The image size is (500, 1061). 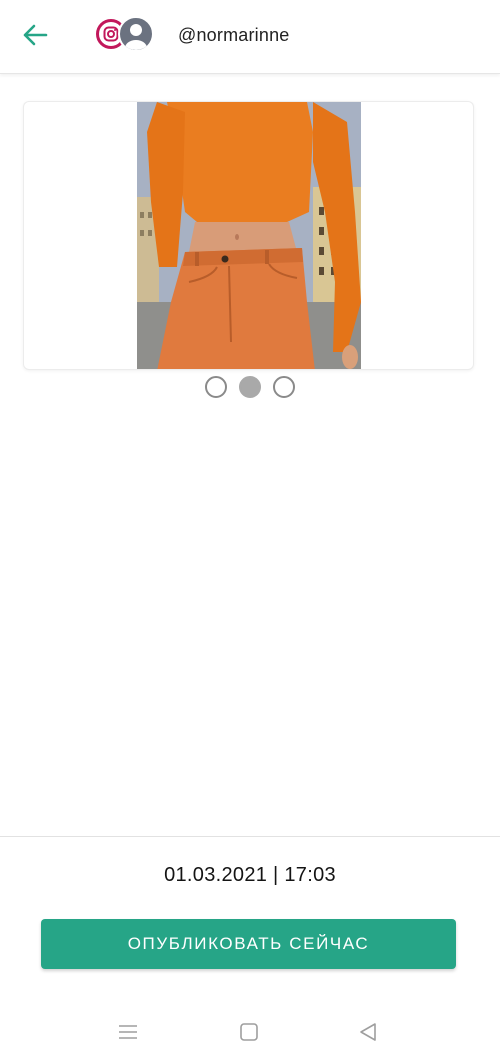 What do you see at coordinates (250, 836) in the screenshot?
I see `divider` at bounding box center [250, 836].